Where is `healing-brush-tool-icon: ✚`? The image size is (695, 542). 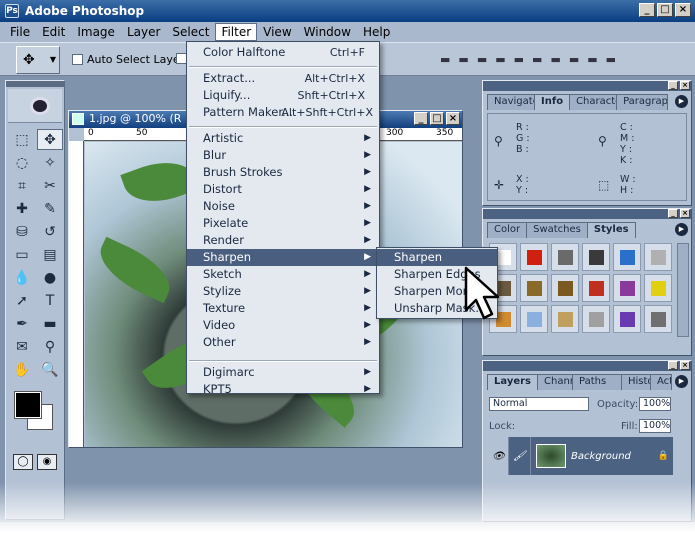 healing-brush-tool-icon: ✚ is located at coordinates (22, 208).